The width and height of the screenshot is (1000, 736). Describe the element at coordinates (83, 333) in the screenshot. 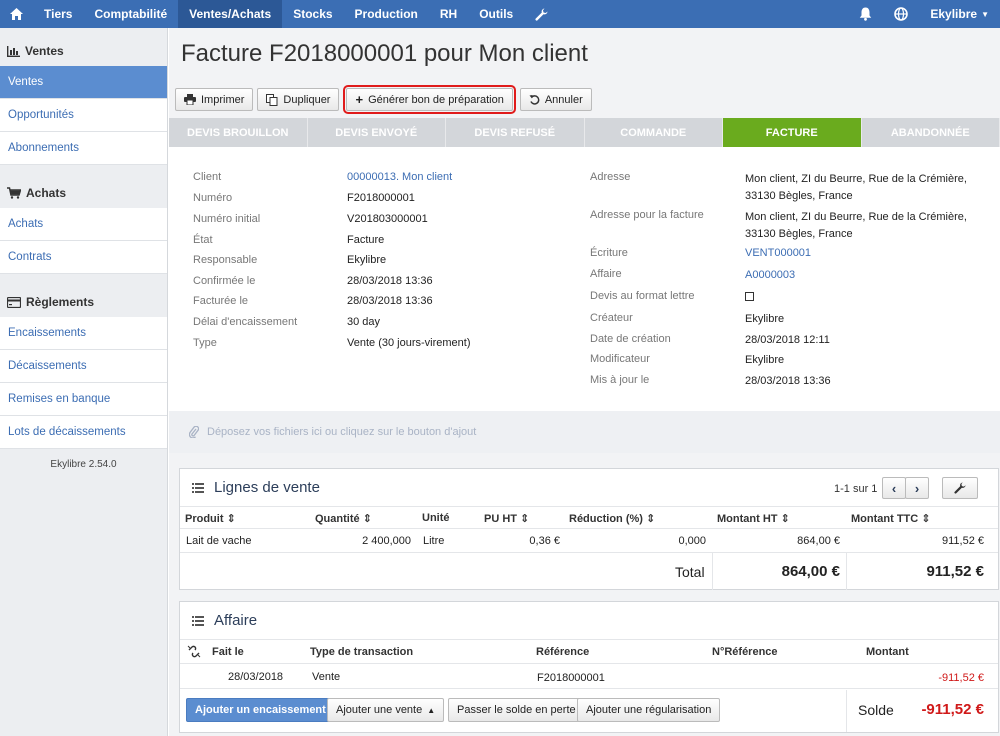

I see `sidebar-item-encaissements: Encaissements` at that location.